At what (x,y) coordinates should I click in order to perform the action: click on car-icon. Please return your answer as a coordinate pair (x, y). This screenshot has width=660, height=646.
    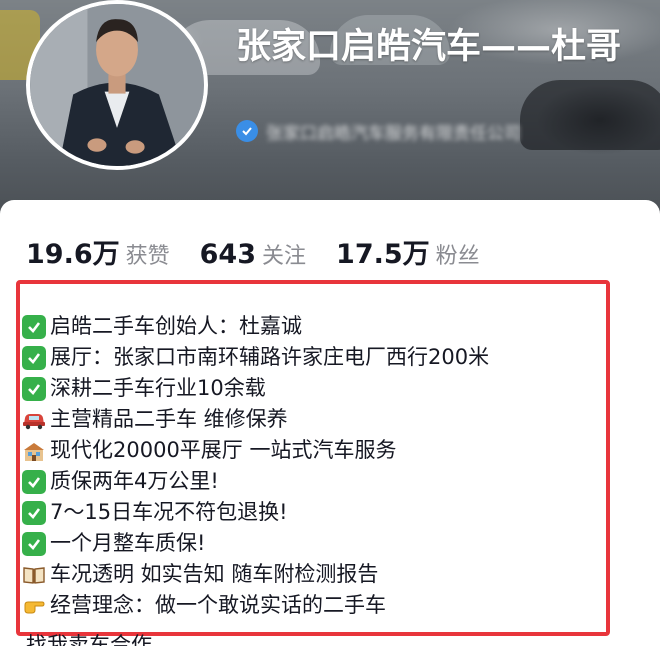
    Looking at the image, I should click on (34, 420).